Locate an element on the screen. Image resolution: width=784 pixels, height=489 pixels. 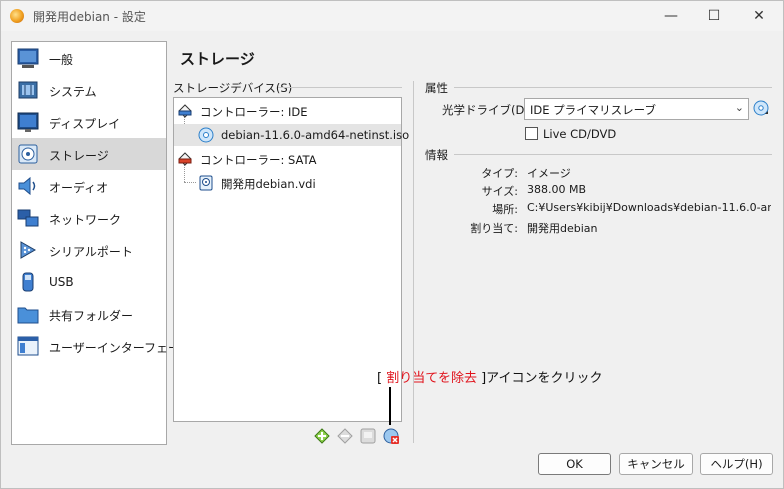
sidebar-item-label: ネットワーク is located at coordinates (85, 220).